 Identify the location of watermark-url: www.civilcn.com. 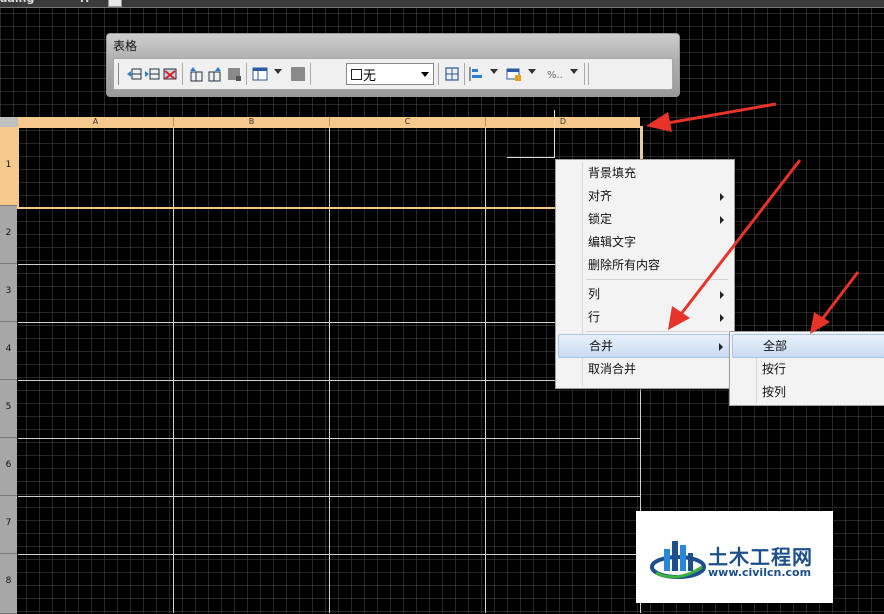
(760, 572).